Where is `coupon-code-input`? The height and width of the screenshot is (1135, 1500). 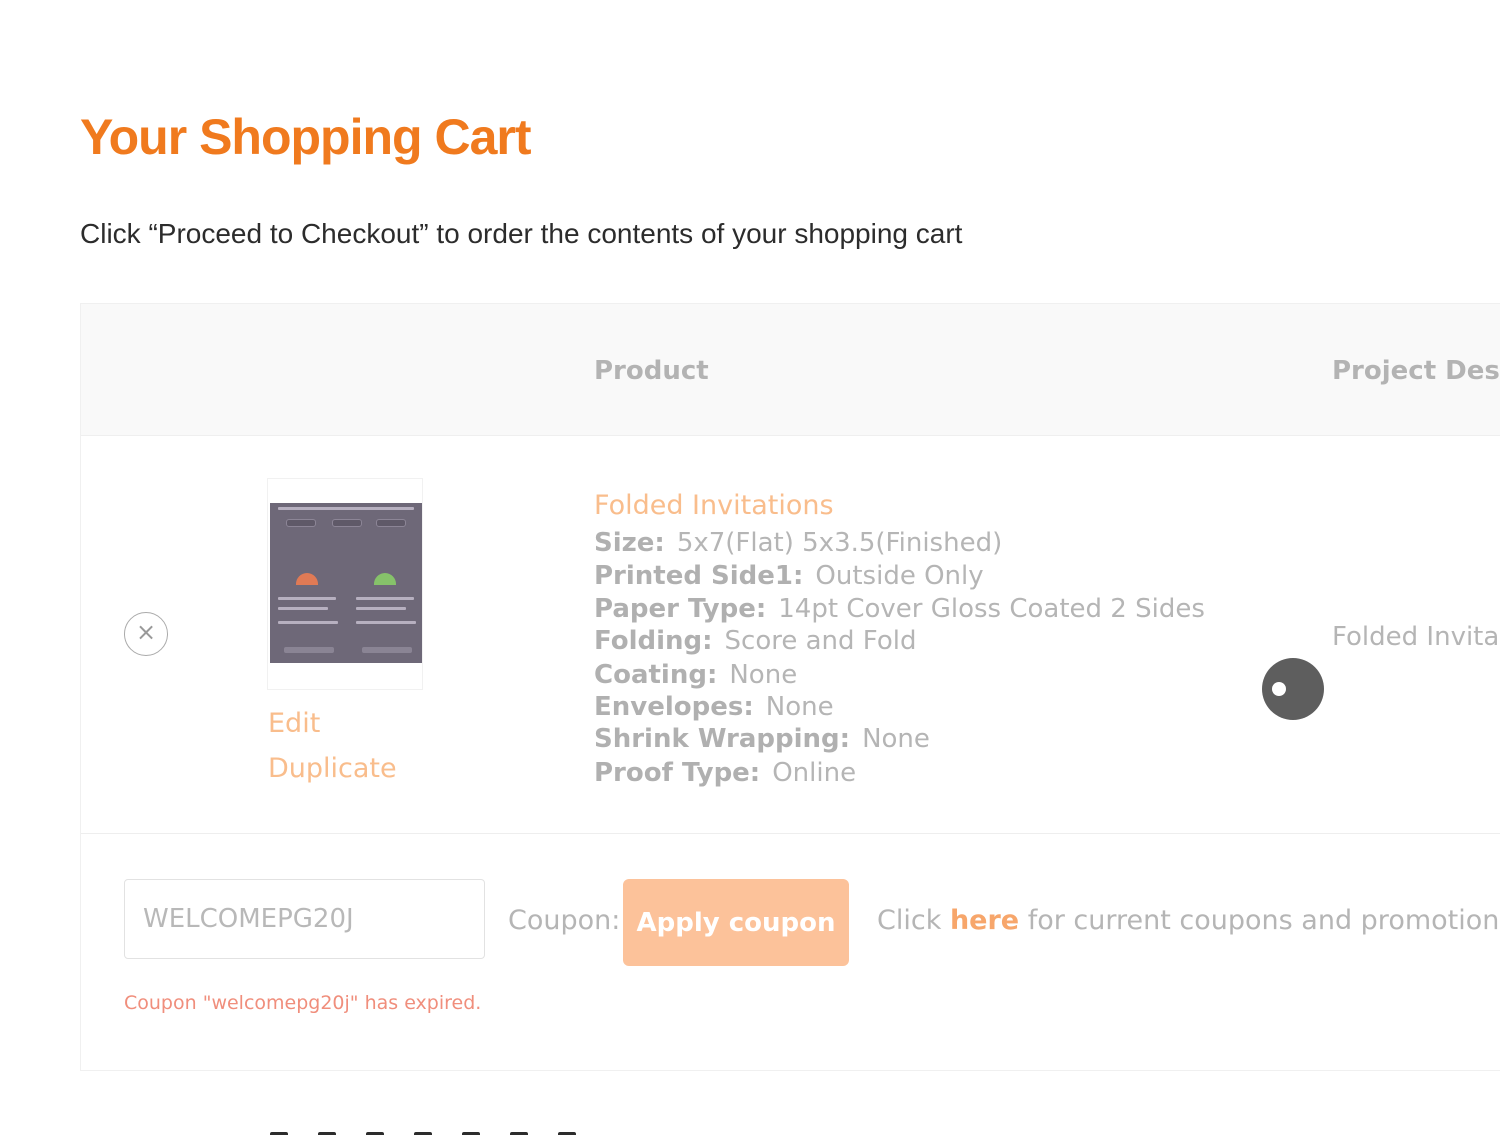 coupon-code-input is located at coordinates (304, 919).